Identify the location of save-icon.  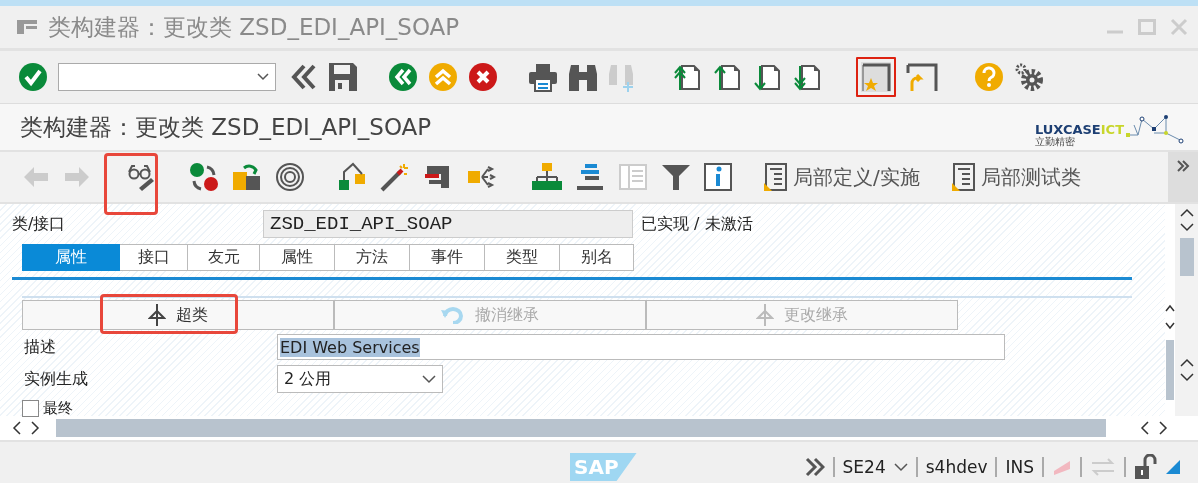
(343, 77).